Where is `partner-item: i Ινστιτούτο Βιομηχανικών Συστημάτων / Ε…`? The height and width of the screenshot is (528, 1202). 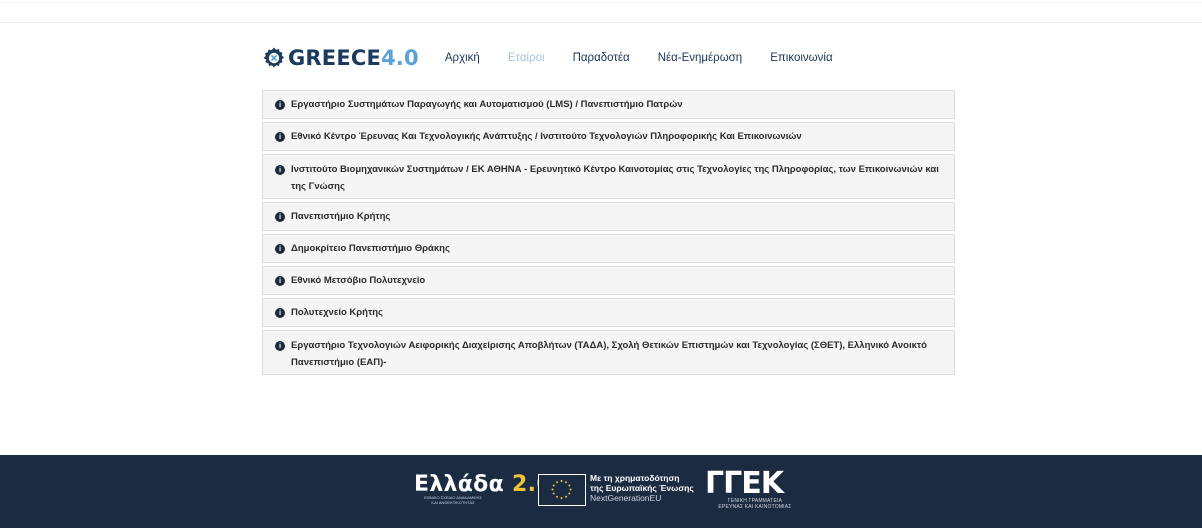
partner-item: i Ινστιτούτο Βιομηχανικών Συστημάτων / Ε… is located at coordinates (608, 176).